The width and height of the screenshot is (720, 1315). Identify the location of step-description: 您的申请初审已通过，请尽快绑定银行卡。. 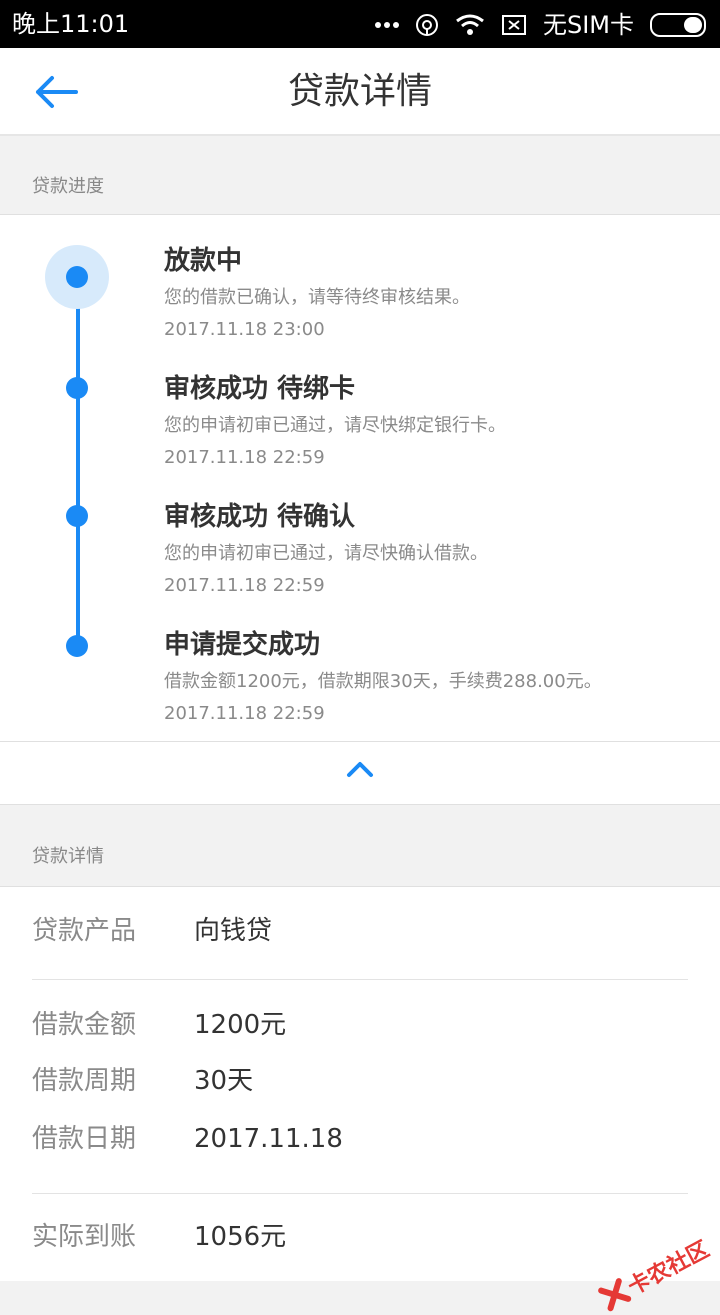
(335, 425).